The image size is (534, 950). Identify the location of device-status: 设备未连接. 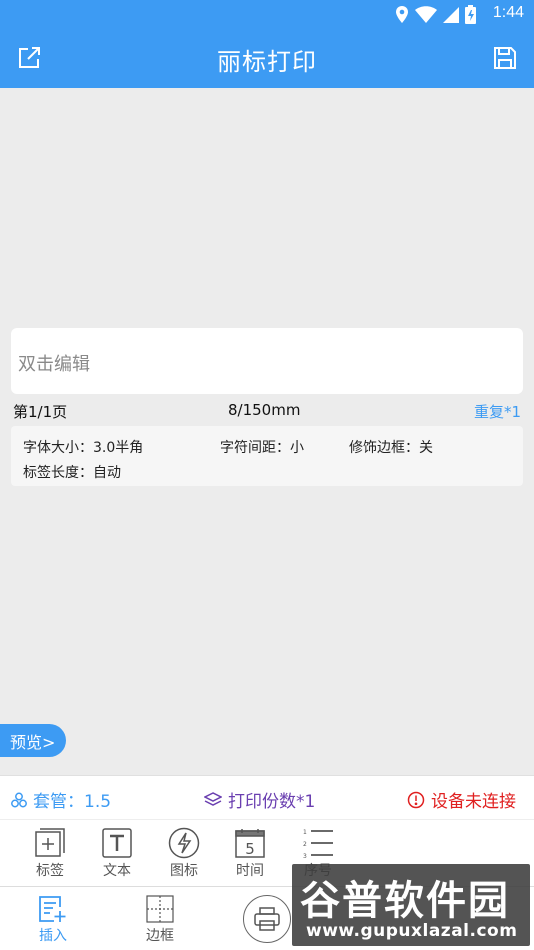
(461, 799).